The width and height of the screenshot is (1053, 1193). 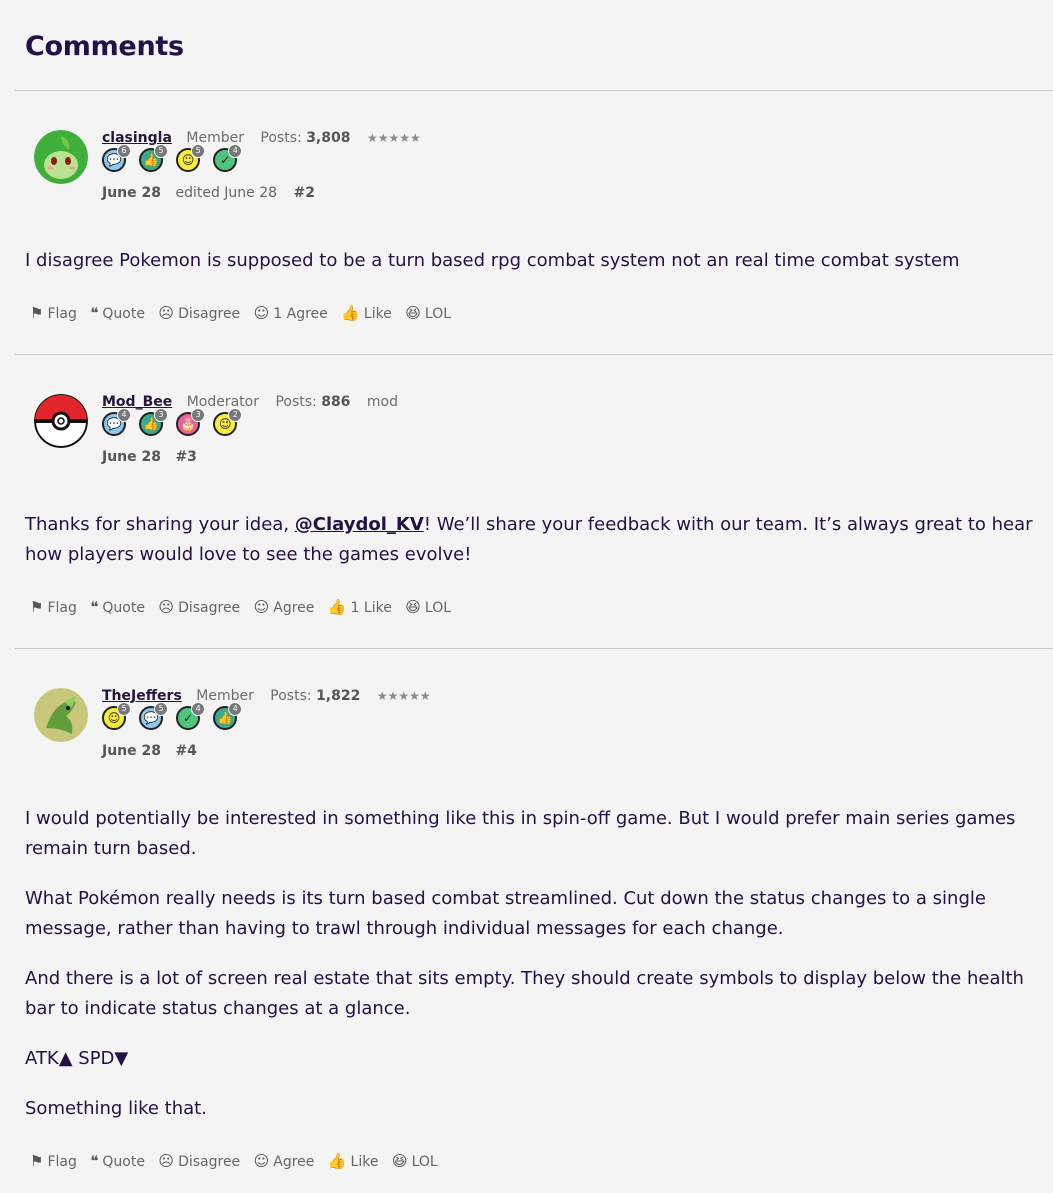 What do you see at coordinates (191, 422) in the screenshot?
I see `cake-badge-icon: 🎂 3` at bounding box center [191, 422].